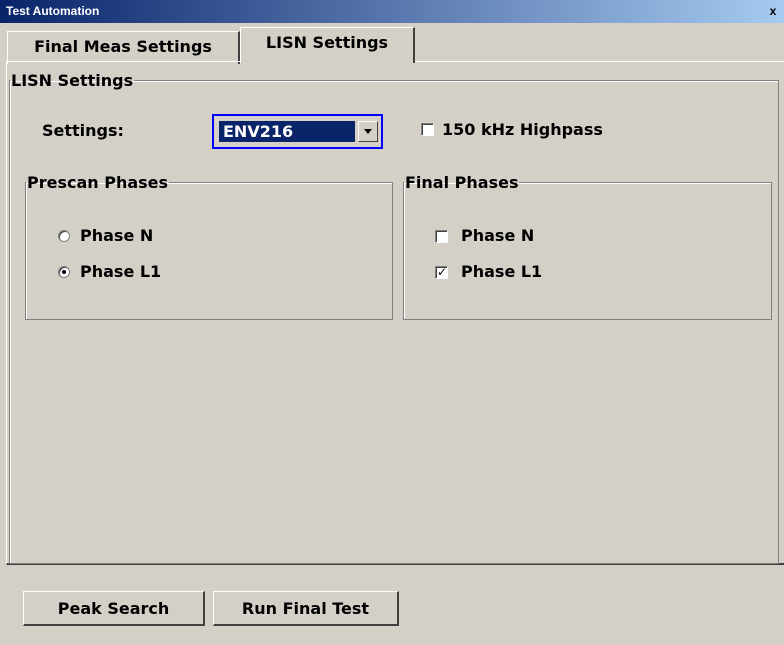  I want to click on run-final-test-label: Run Final Test, so click(305, 608).